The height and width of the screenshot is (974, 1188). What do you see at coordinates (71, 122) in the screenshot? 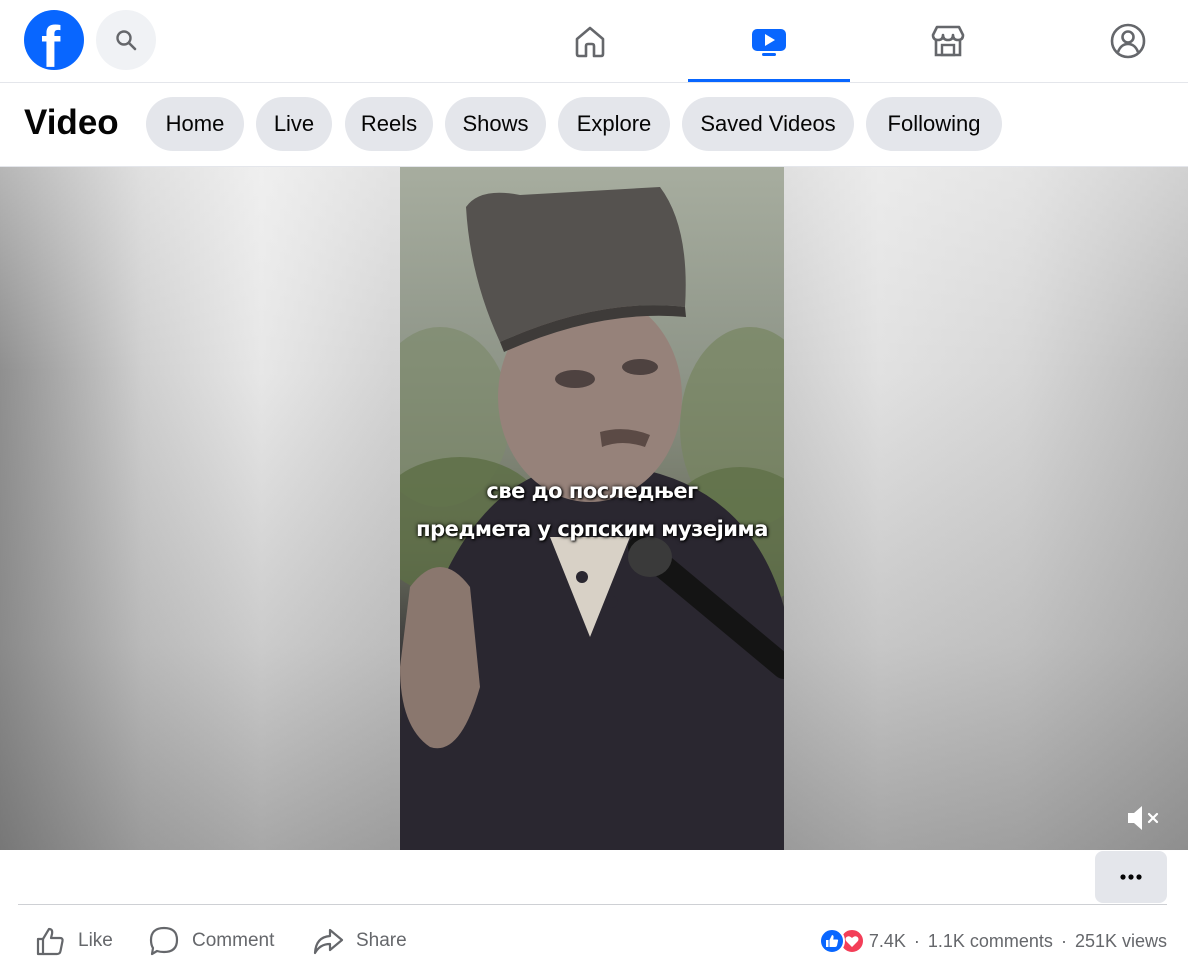
I see `page-title: Video` at bounding box center [71, 122].